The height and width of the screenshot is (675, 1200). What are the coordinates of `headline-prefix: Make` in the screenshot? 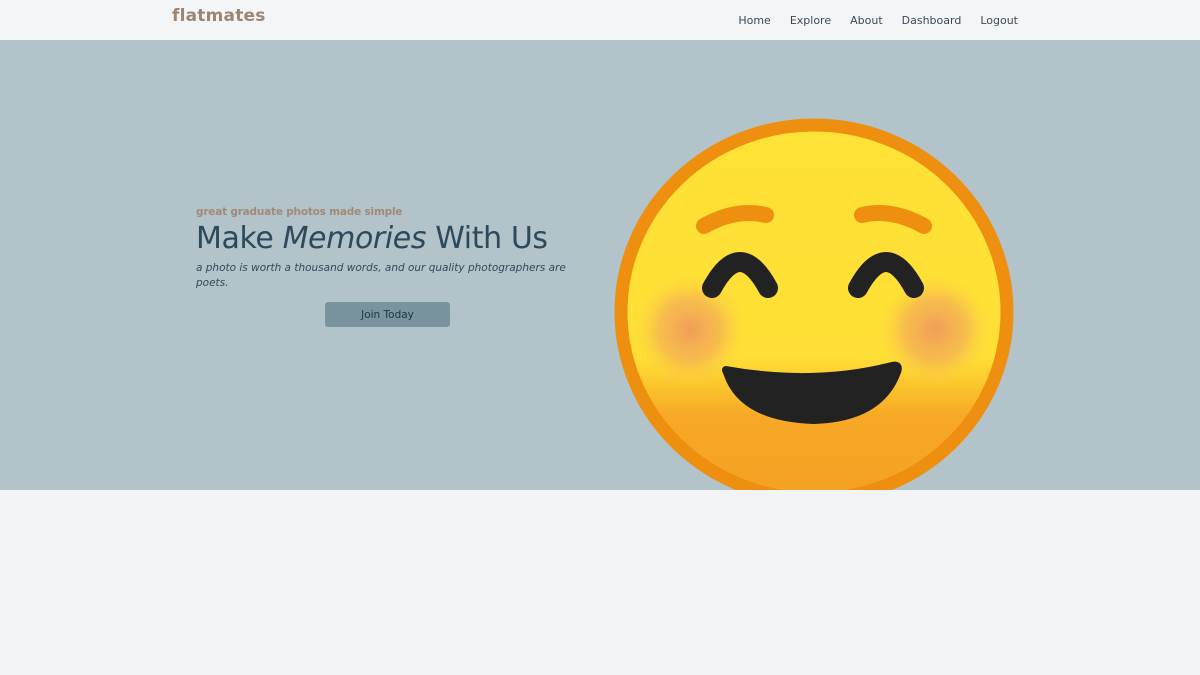 It's located at (239, 238).